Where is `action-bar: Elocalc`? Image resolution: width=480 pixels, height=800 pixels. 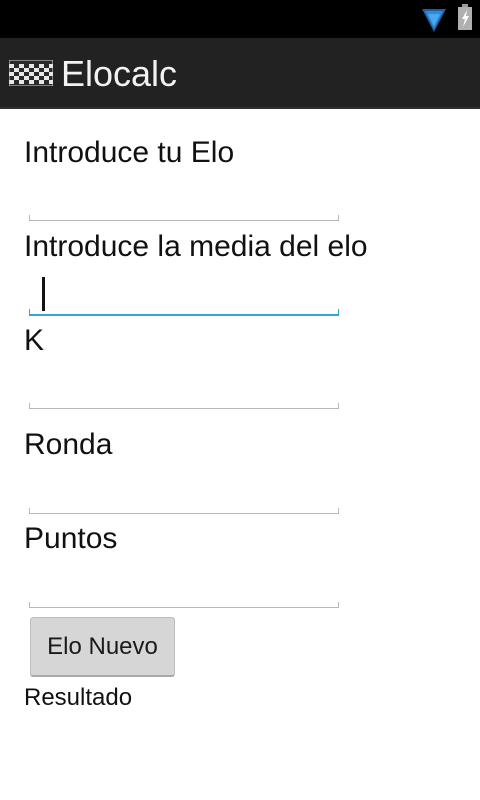
action-bar: Elocalc is located at coordinates (240, 73).